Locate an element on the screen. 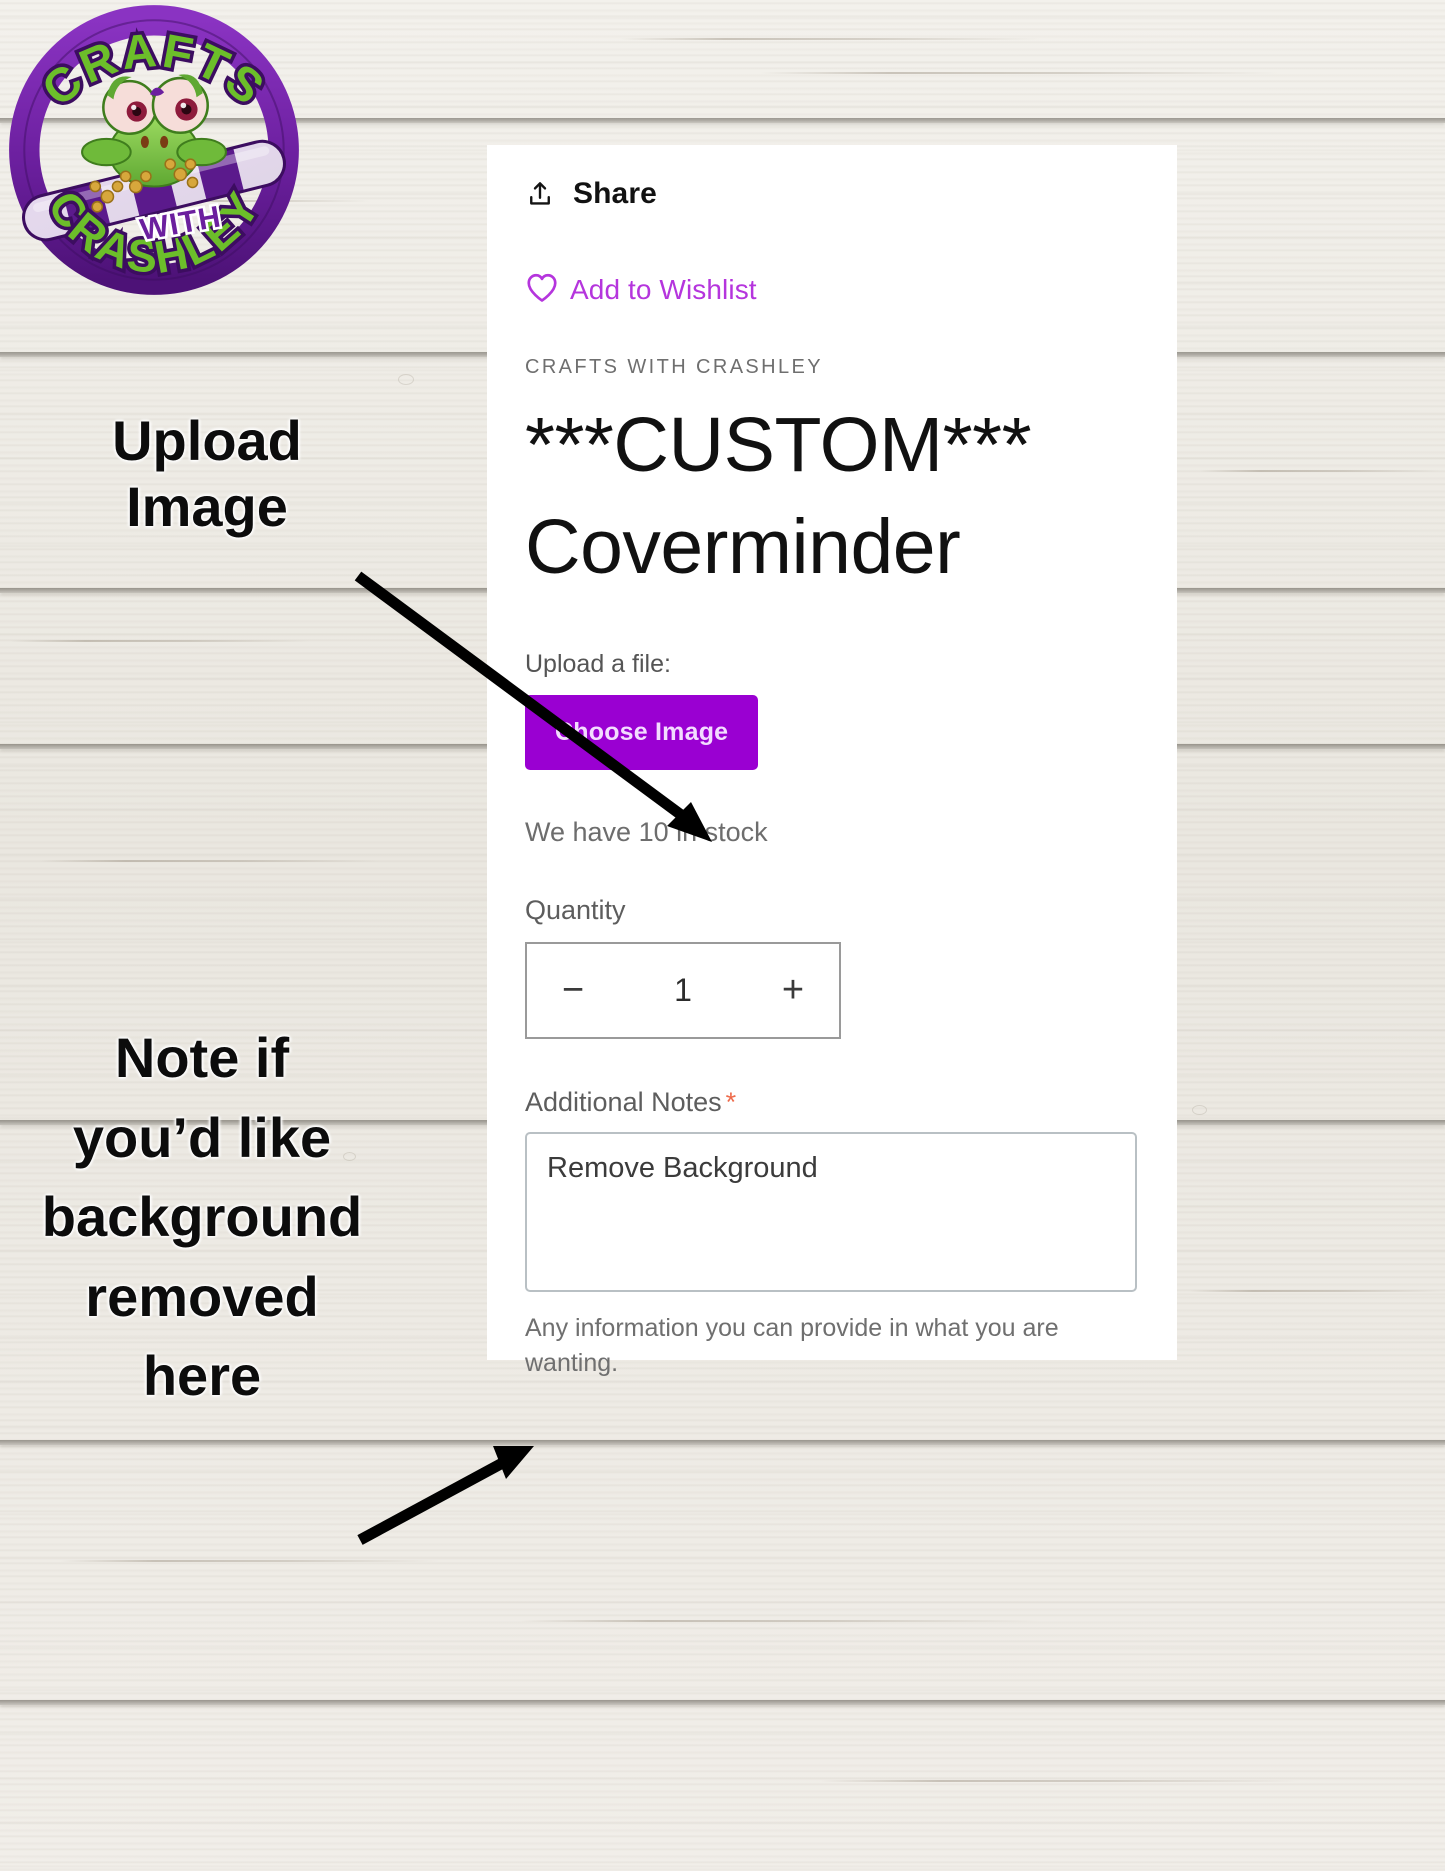  quantity-stepper: − 1 + is located at coordinates (683, 990).